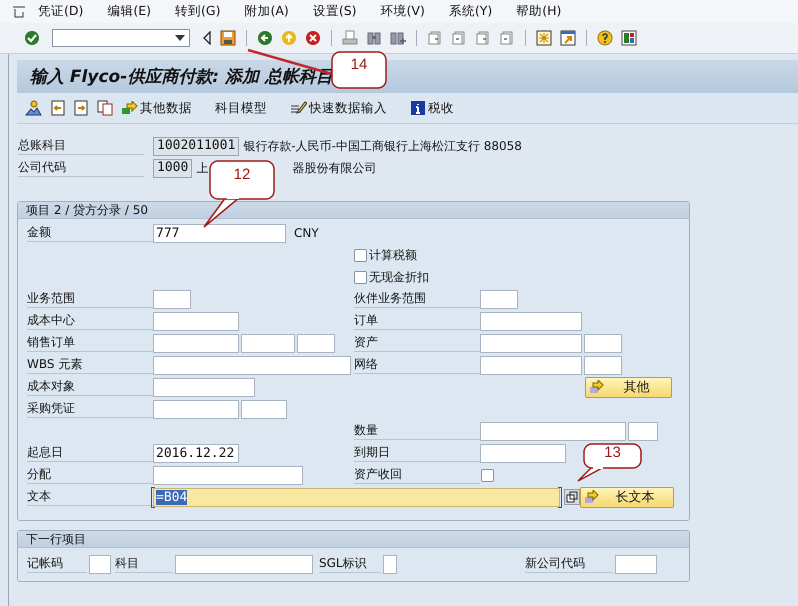  Describe the element at coordinates (265, 38) in the screenshot. I see `back-icon` at that location.